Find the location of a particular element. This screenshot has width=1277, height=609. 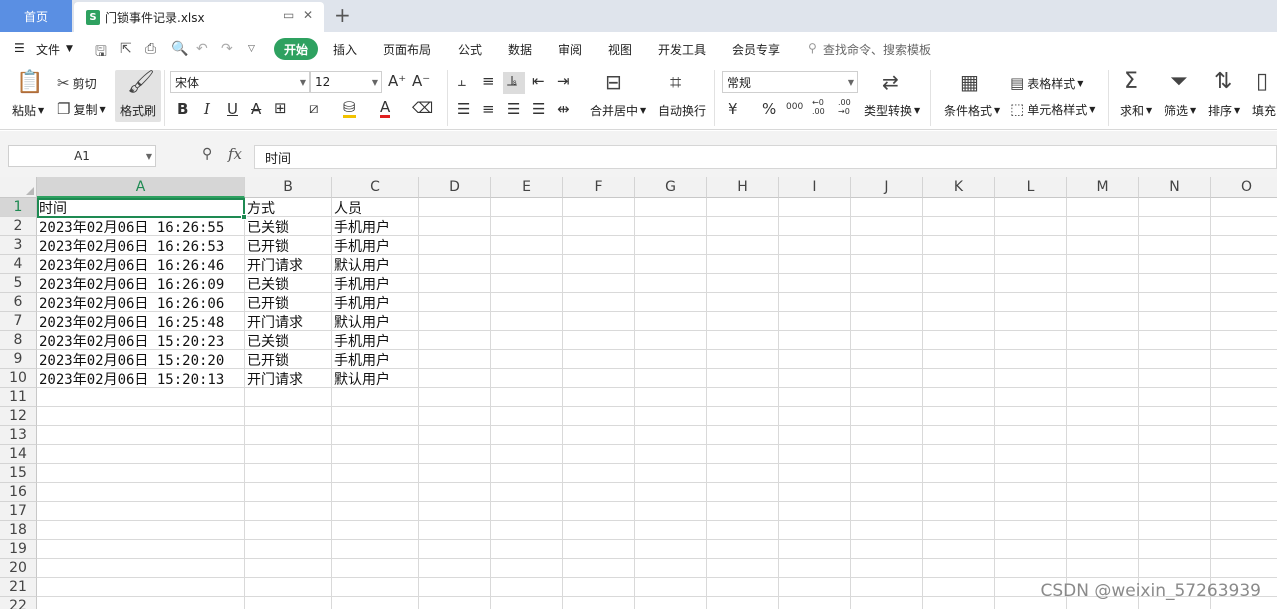

cell-b10: 开门请求 is located at coordinates (288, 378).